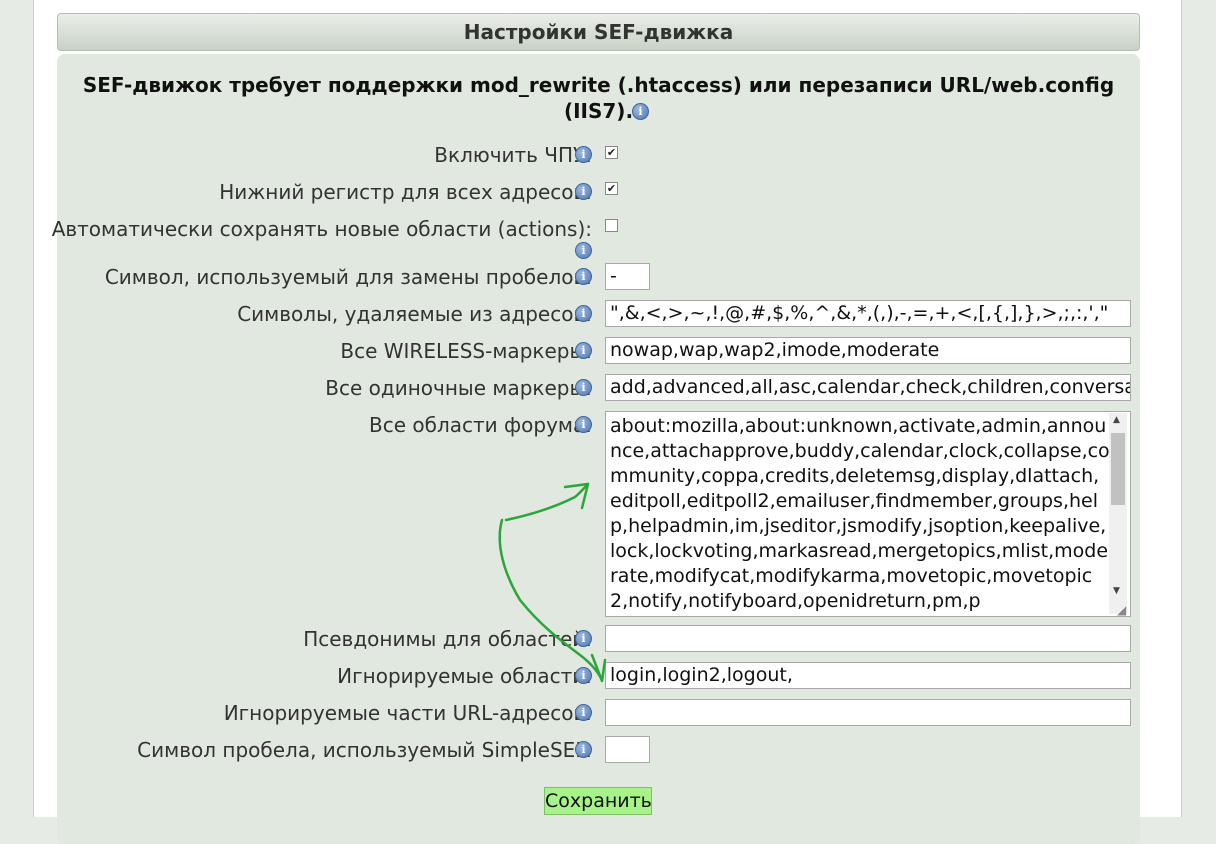 The image size is (1216, 844). Describe the element at coordinates (1116, 591) in the screenshot. I see `scroll-down-icon: ▼` at that location.